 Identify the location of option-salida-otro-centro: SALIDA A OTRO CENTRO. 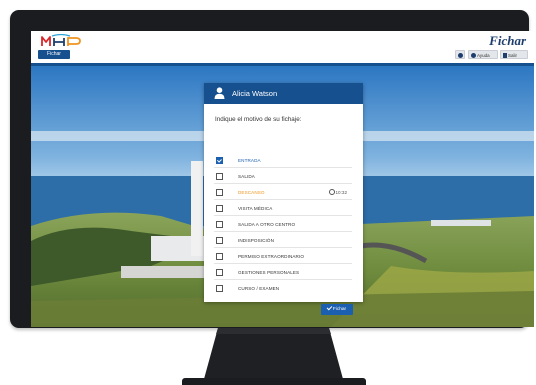
(283, 224).